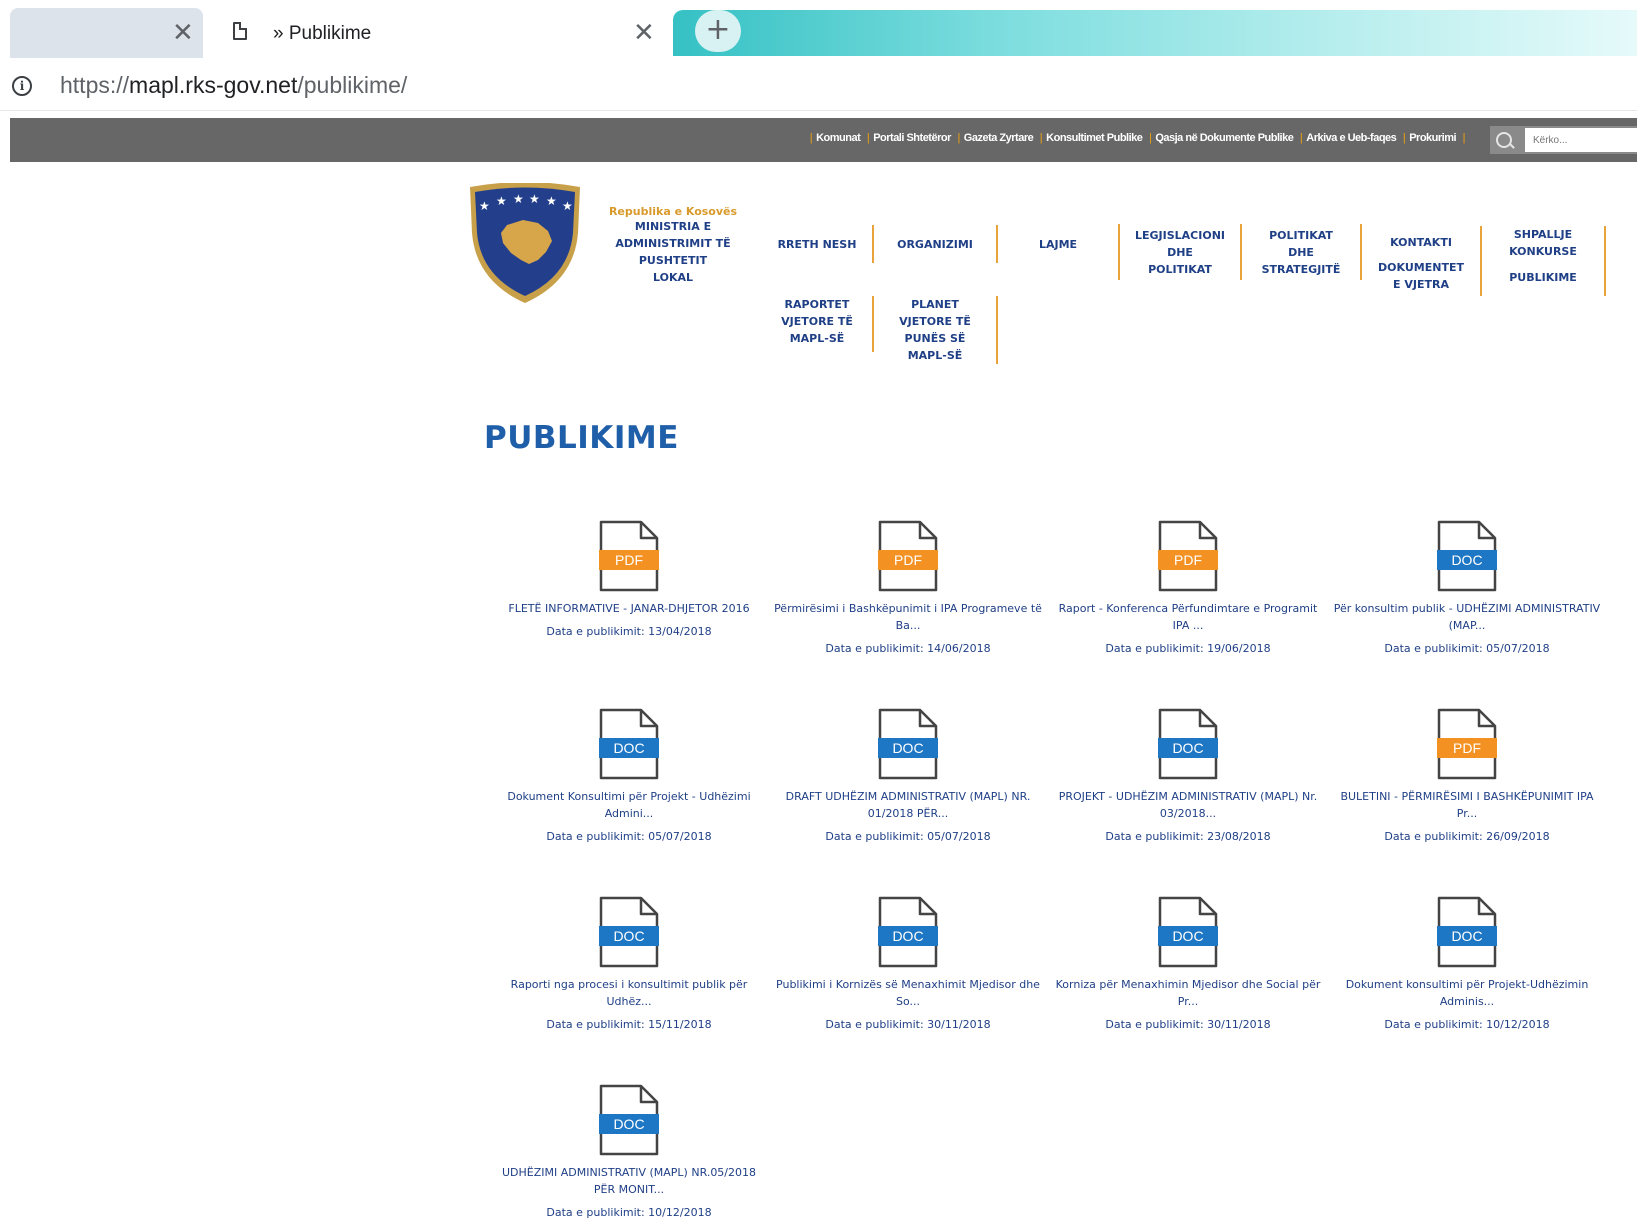 The height and width of the screenshot is (1220, 1637). Describe the element at coordinates (438, 33) in the screenshot. I see `browser-tab-active: » Publikime ✕` at that location.